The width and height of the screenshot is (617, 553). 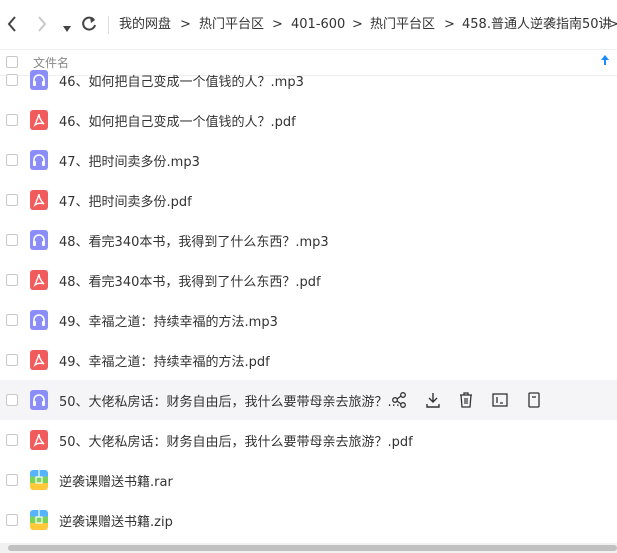 I want to click on file-name: 48、看完340本书，我得到了什么东西？.mp3, so click(x=194, y=240).